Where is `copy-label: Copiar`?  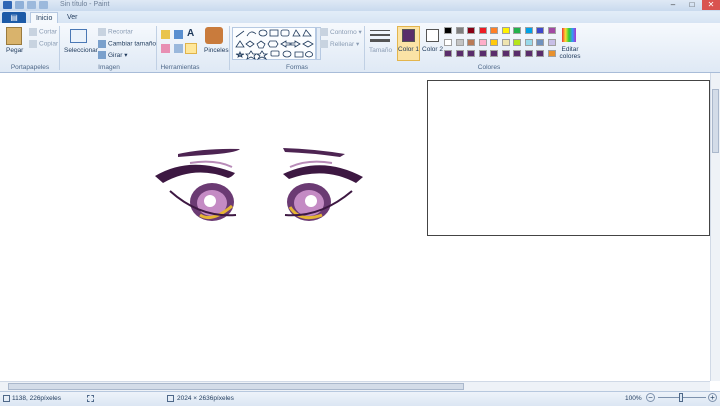
copy-label: Copiar is located at coordinates (49, 44).